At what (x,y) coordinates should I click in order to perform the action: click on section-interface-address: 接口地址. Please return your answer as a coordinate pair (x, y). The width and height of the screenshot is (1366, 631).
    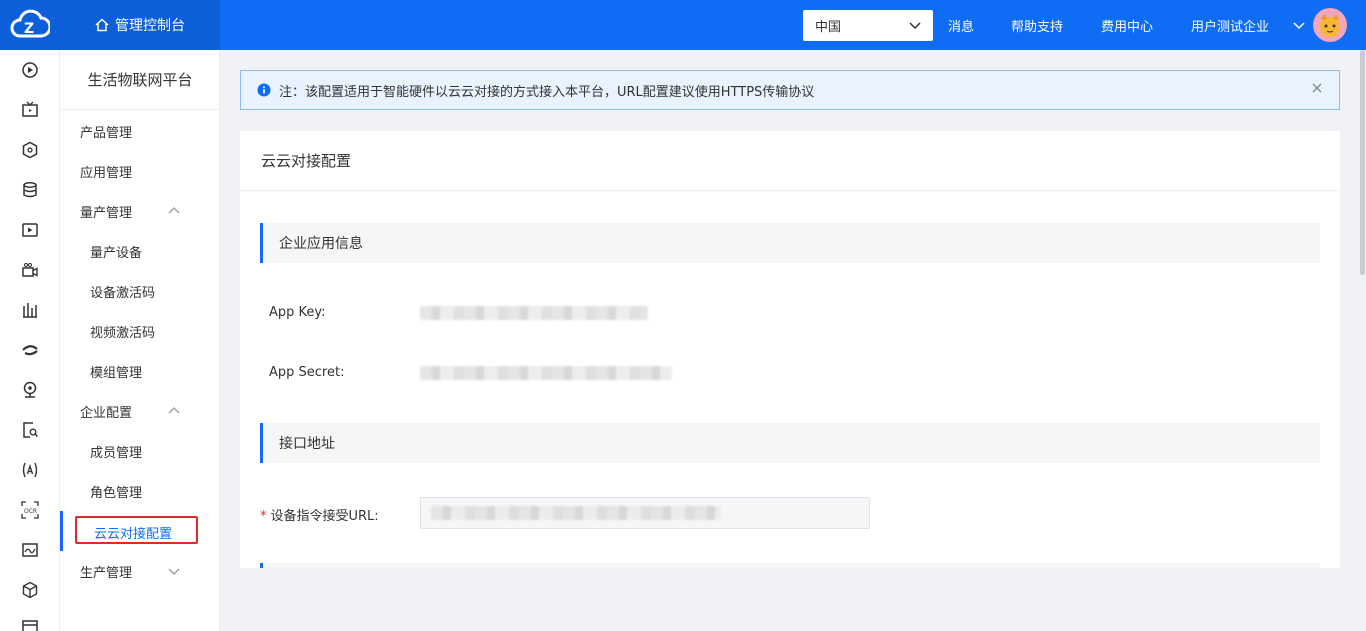
    Looking at the image, I should click on (790, 443).